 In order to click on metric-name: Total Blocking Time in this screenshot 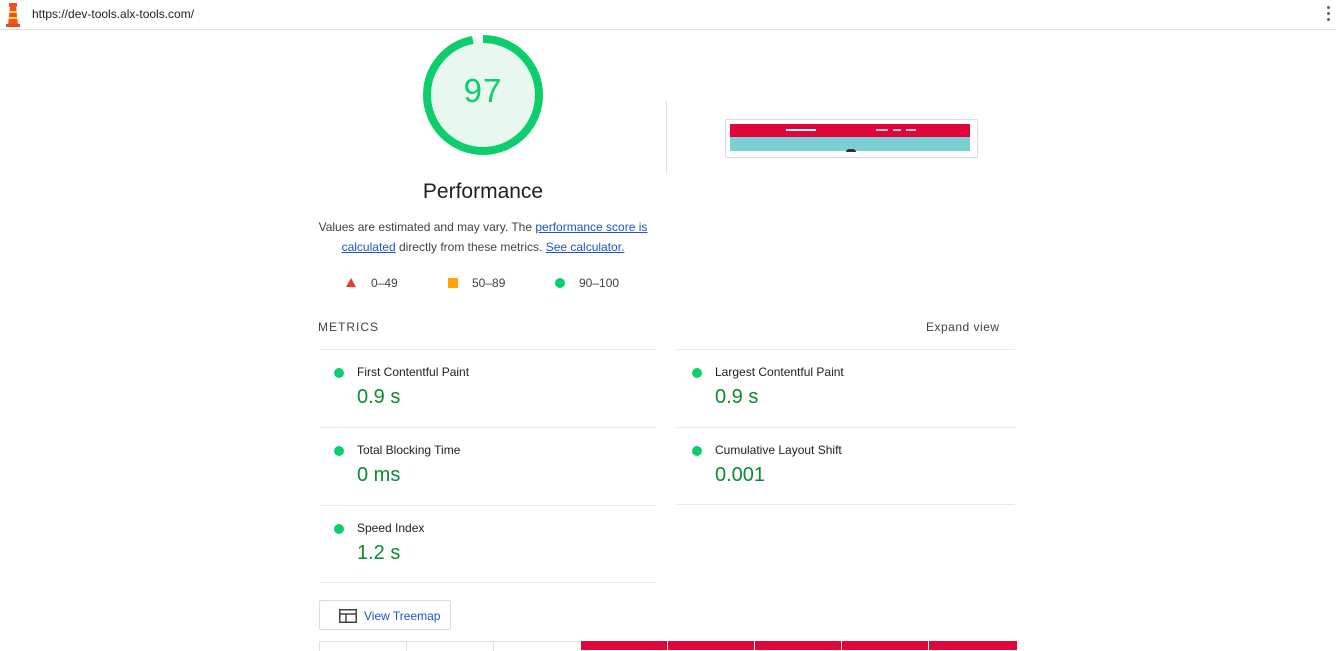, I will do `click(409, 450)`.